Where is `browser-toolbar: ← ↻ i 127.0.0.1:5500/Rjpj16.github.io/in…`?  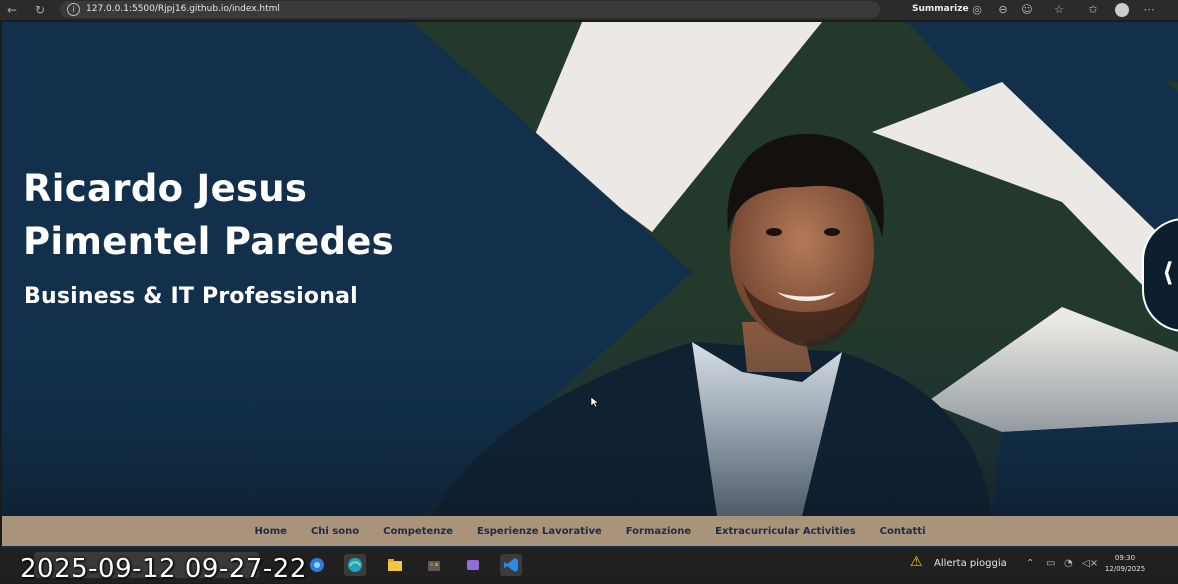 browser-toolbar: ← ↻ i 127.0.0.1:5500/Rjpj16.github.io/in… is located at coordinates (589, 10).